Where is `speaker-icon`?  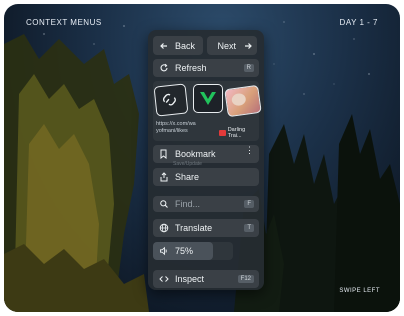
speaker-icon is located at coordinates (163, 251).